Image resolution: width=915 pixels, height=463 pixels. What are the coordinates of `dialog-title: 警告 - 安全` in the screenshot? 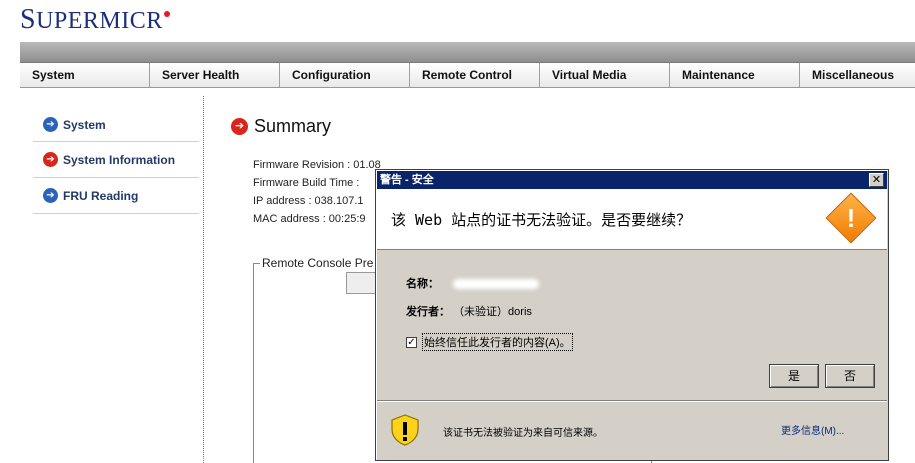 It's located at (407, 180).